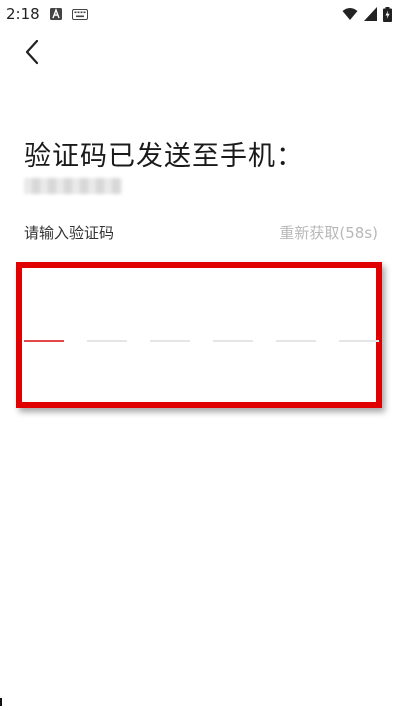 This screenshot has height=710, width=400. What do you see at coordinates (1, 702) in the screenshot?
I see `edge-marker` at bounding box center [1, 702].